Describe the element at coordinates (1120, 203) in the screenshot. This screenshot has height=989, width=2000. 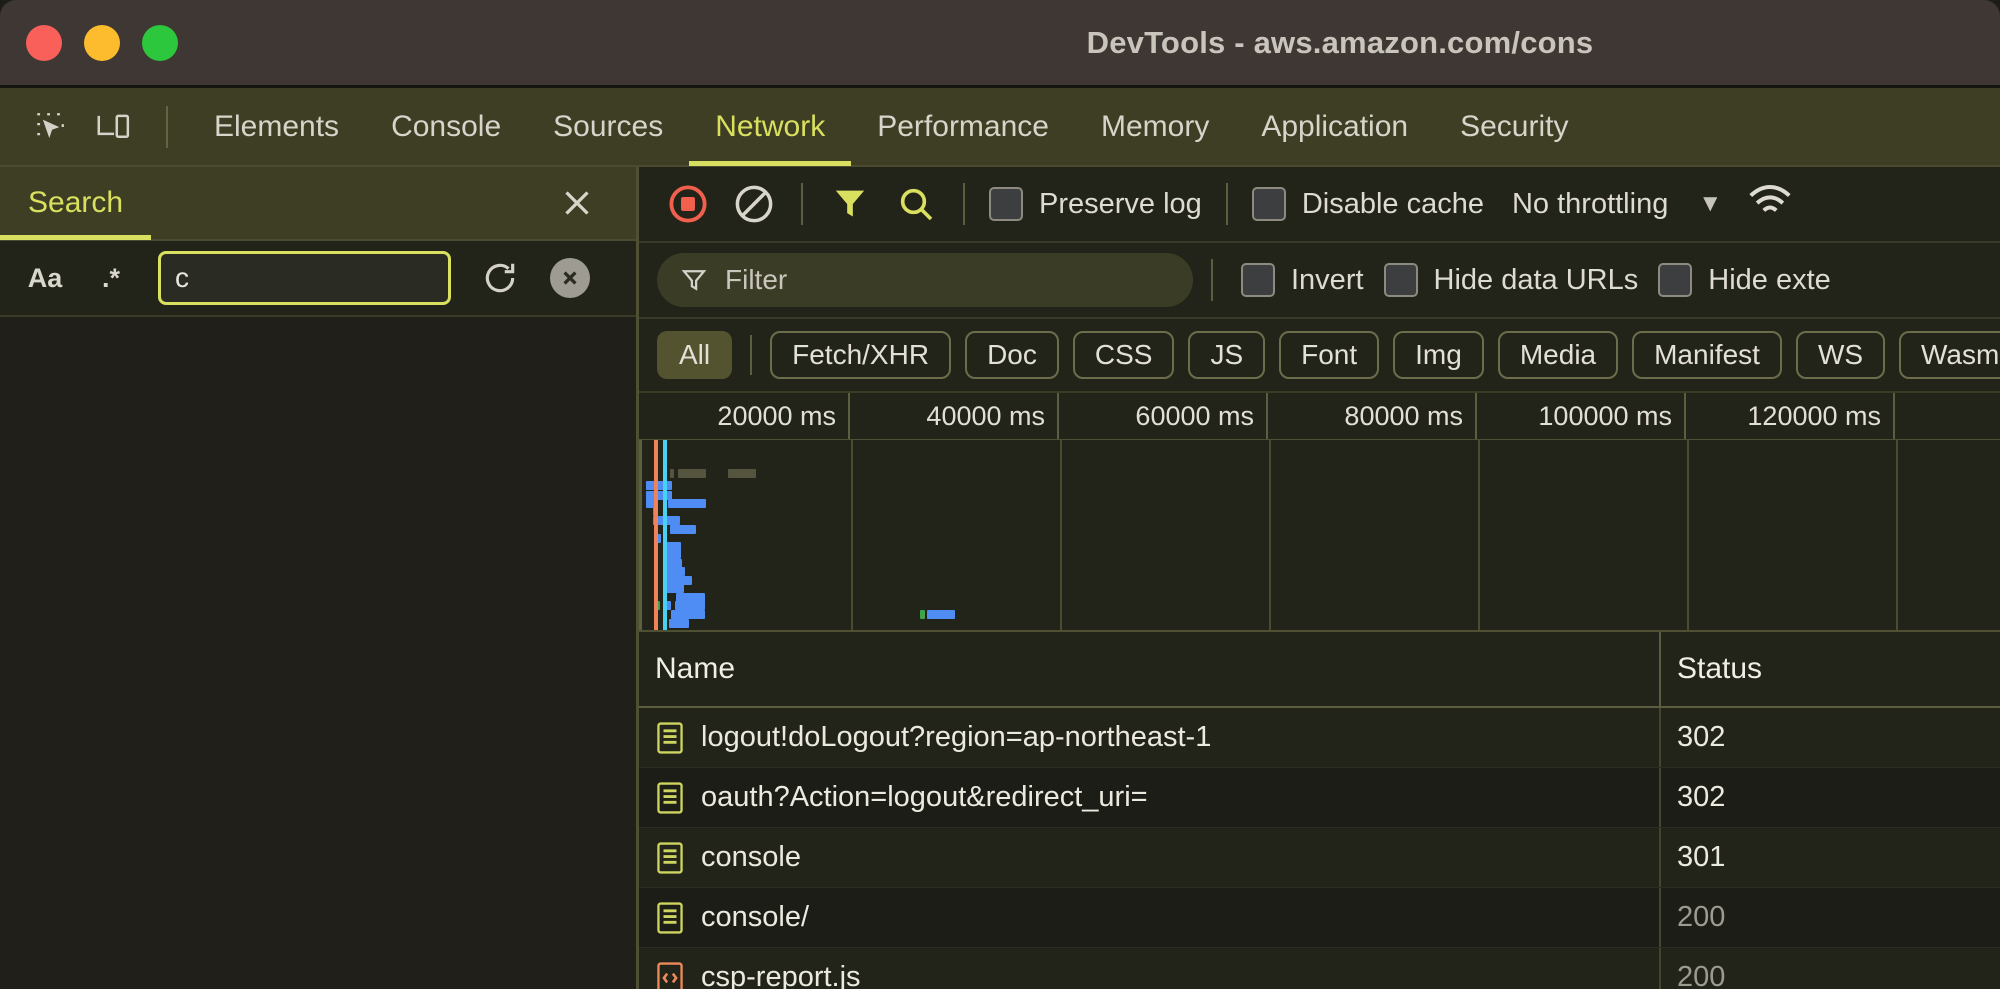
I see `preserve-log-label: Preserve log` at that location.